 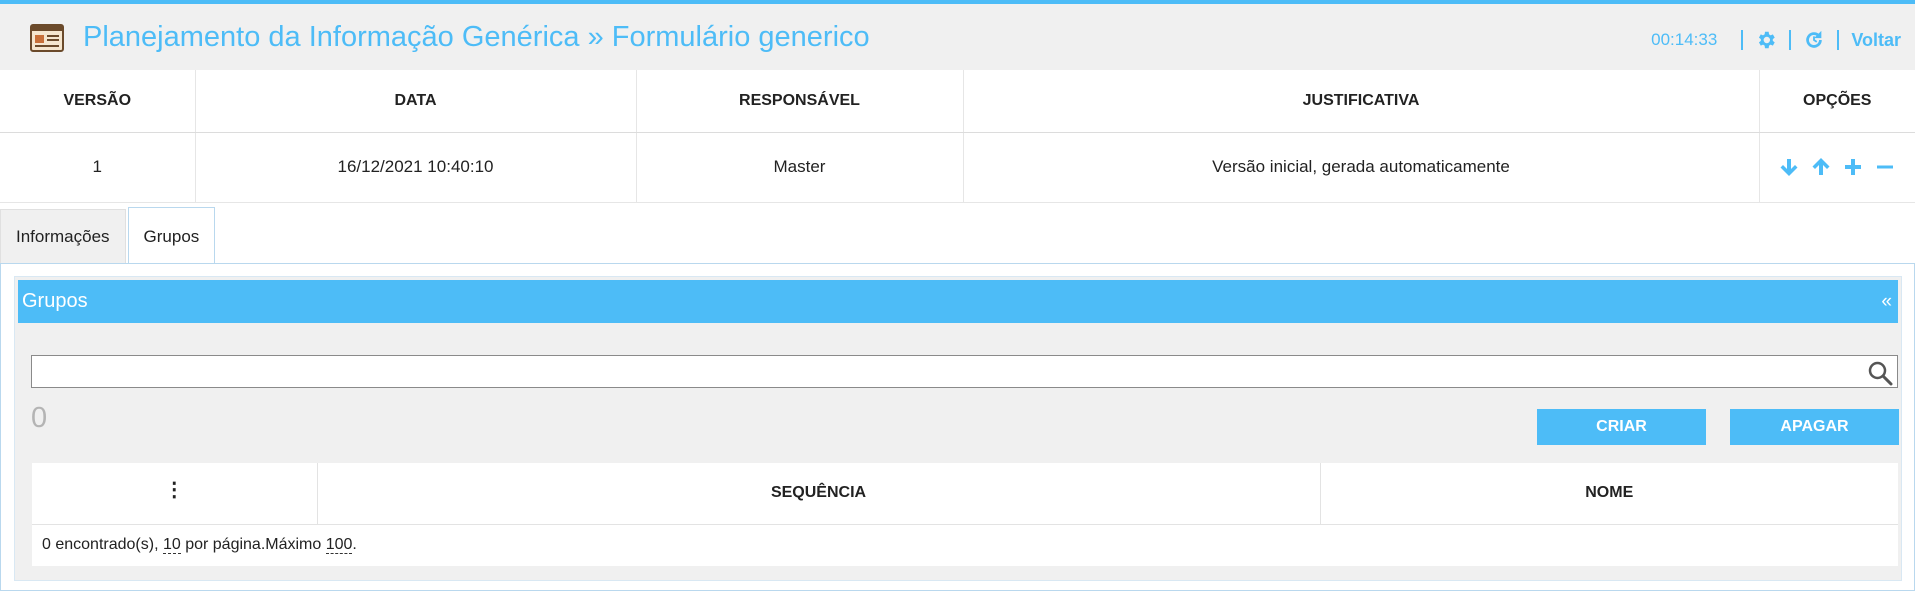 I want to click on gear-icon, so click(x=1766, y=40).